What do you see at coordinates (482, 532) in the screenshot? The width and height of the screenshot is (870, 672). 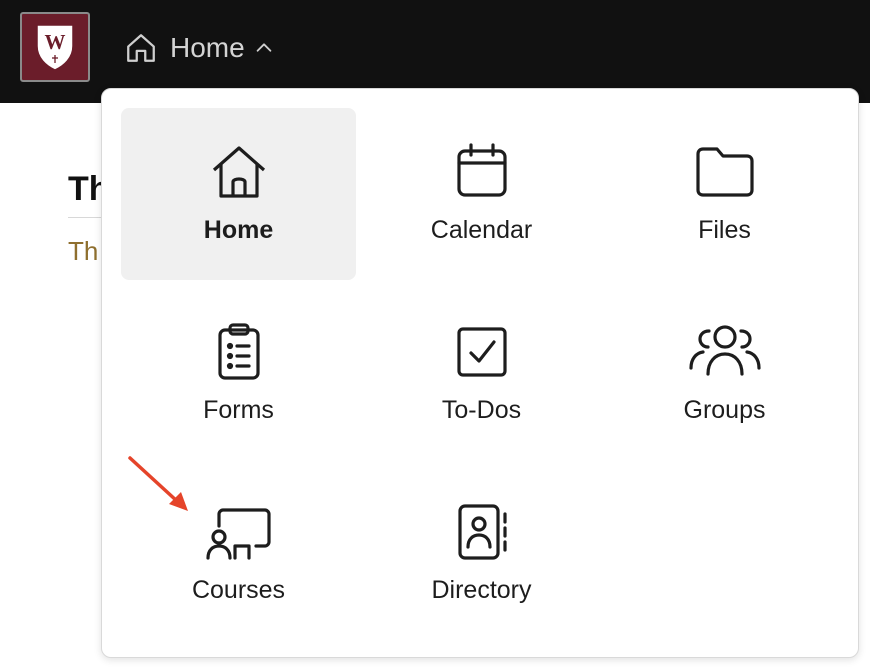 I see `contact-book-icon` at bounding box center [482, 532].